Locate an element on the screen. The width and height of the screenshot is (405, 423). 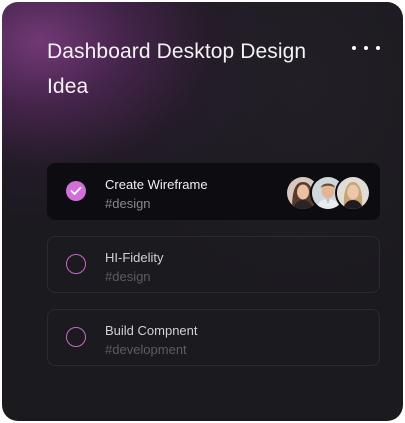
card-title: Dashboard Desktop Design Idea is located at coordinates (177, 69).